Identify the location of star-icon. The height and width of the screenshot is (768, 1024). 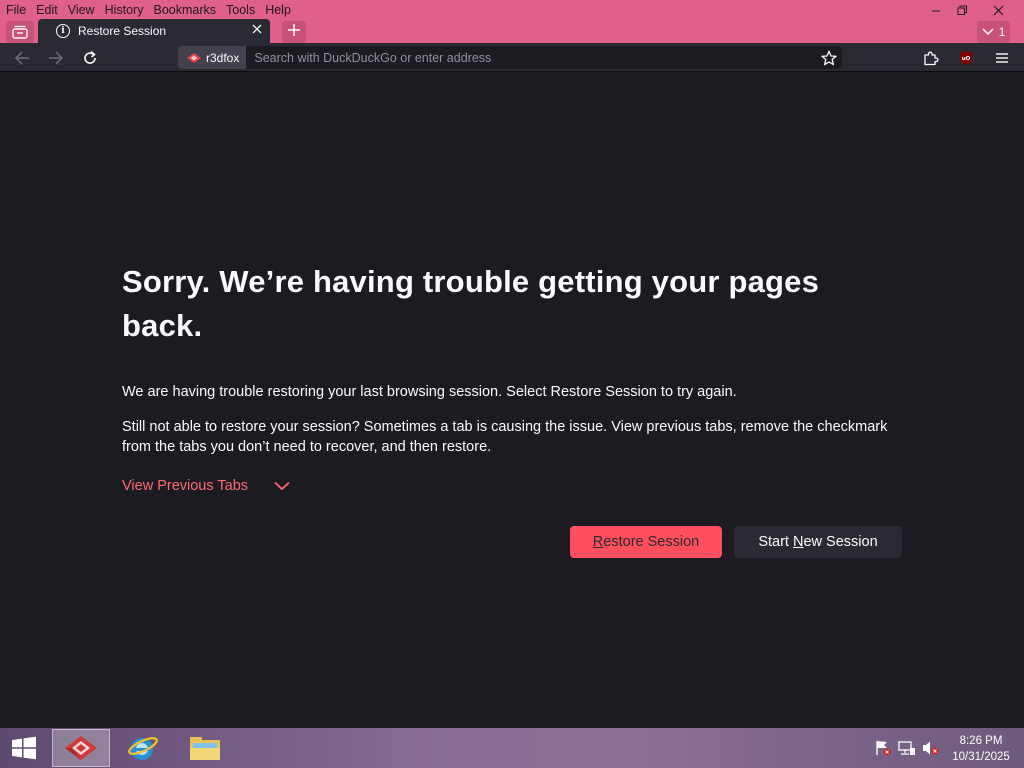
(829, 57).